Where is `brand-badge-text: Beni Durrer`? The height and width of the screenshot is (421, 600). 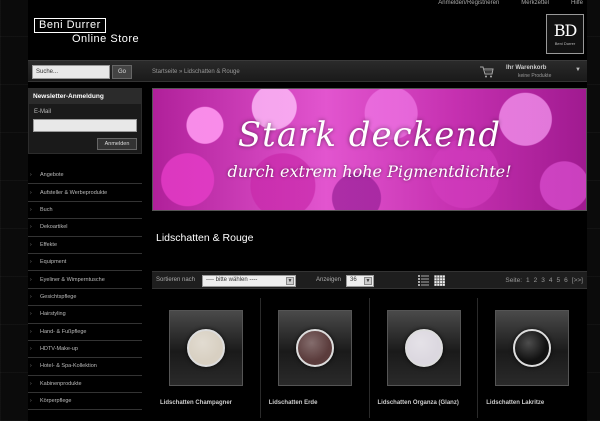 brand-badge-text: Beni Durrer is located at coordinates (565, 43).